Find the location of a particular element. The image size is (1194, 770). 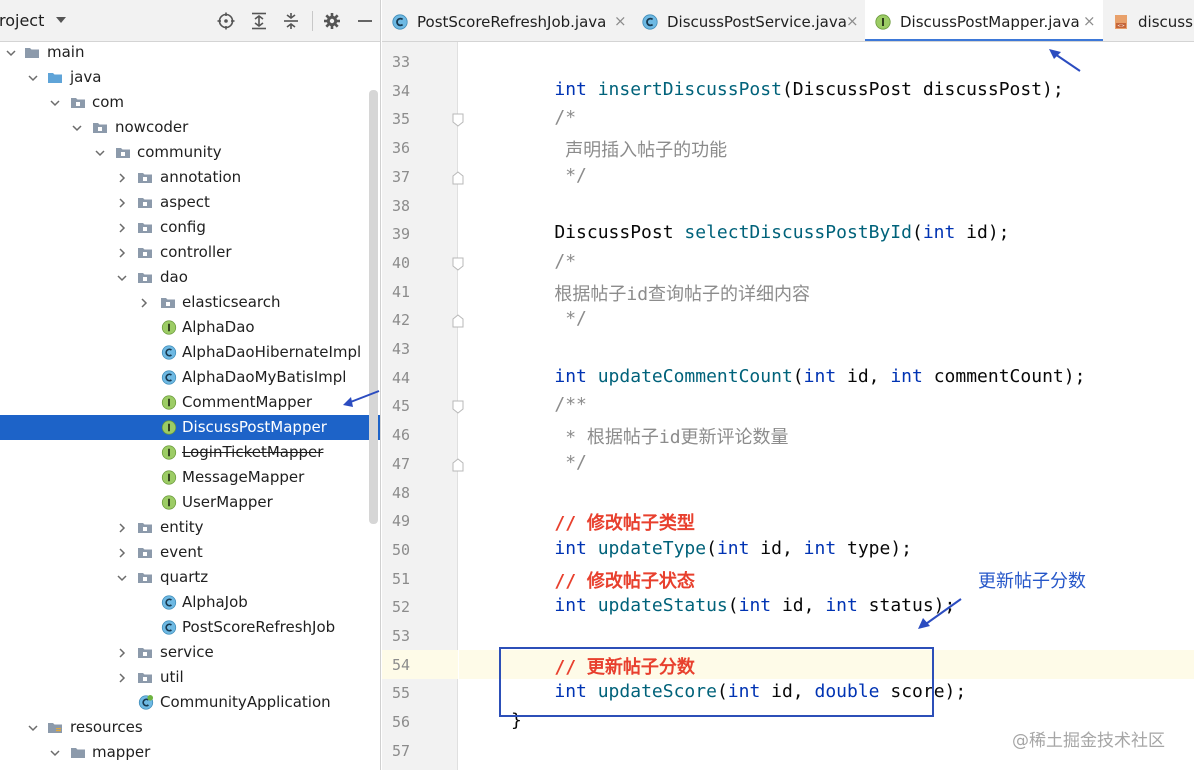

tree-item: aspect is located at coordinates (190, 202).